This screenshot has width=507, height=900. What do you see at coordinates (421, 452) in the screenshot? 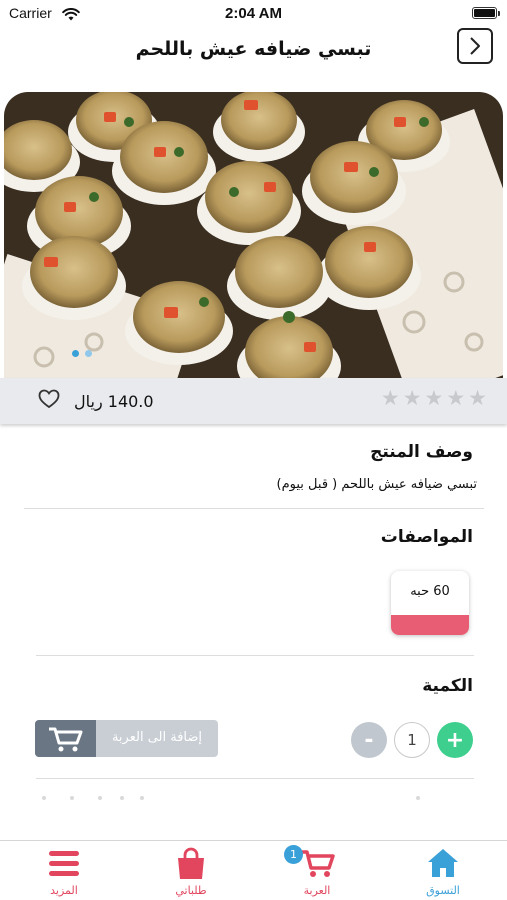
I see `description-title: وصف المنتج` at bounding box center [421, 452].